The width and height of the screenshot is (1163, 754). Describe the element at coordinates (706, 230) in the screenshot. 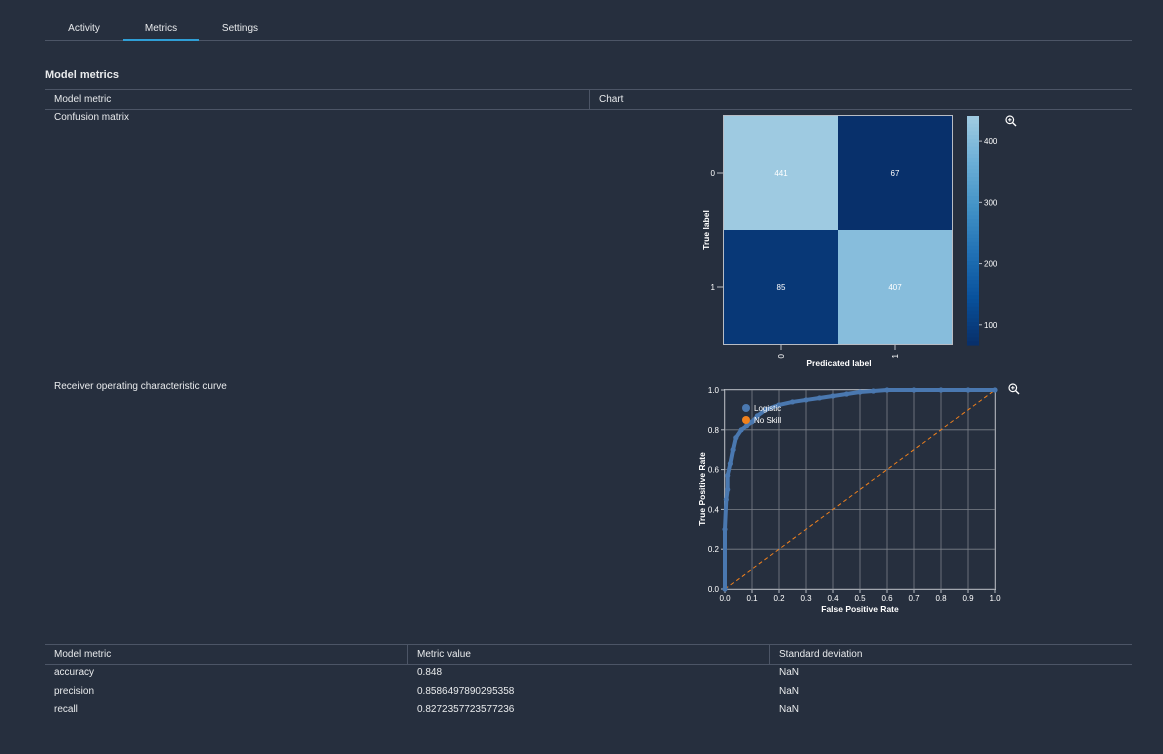

I see `y-axis-label: True label` at that location.